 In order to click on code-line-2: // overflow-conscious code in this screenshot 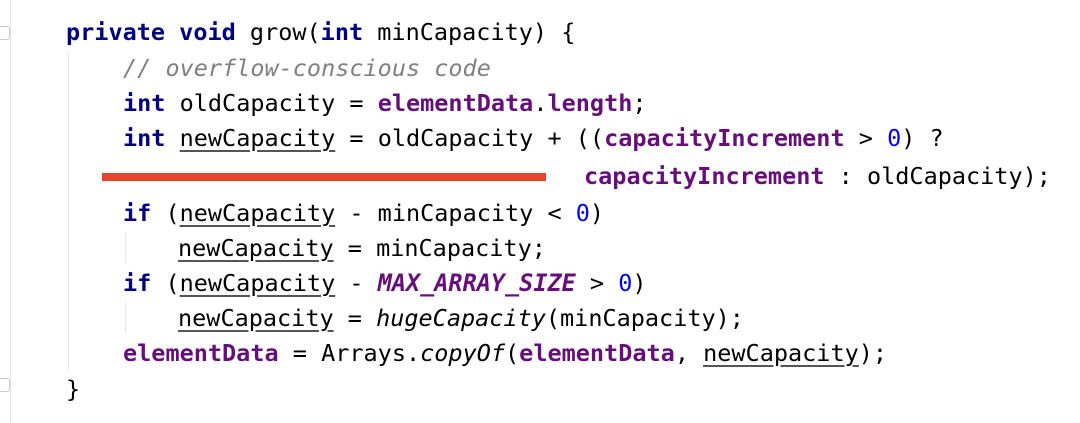, I will do `click(307, 68)`.